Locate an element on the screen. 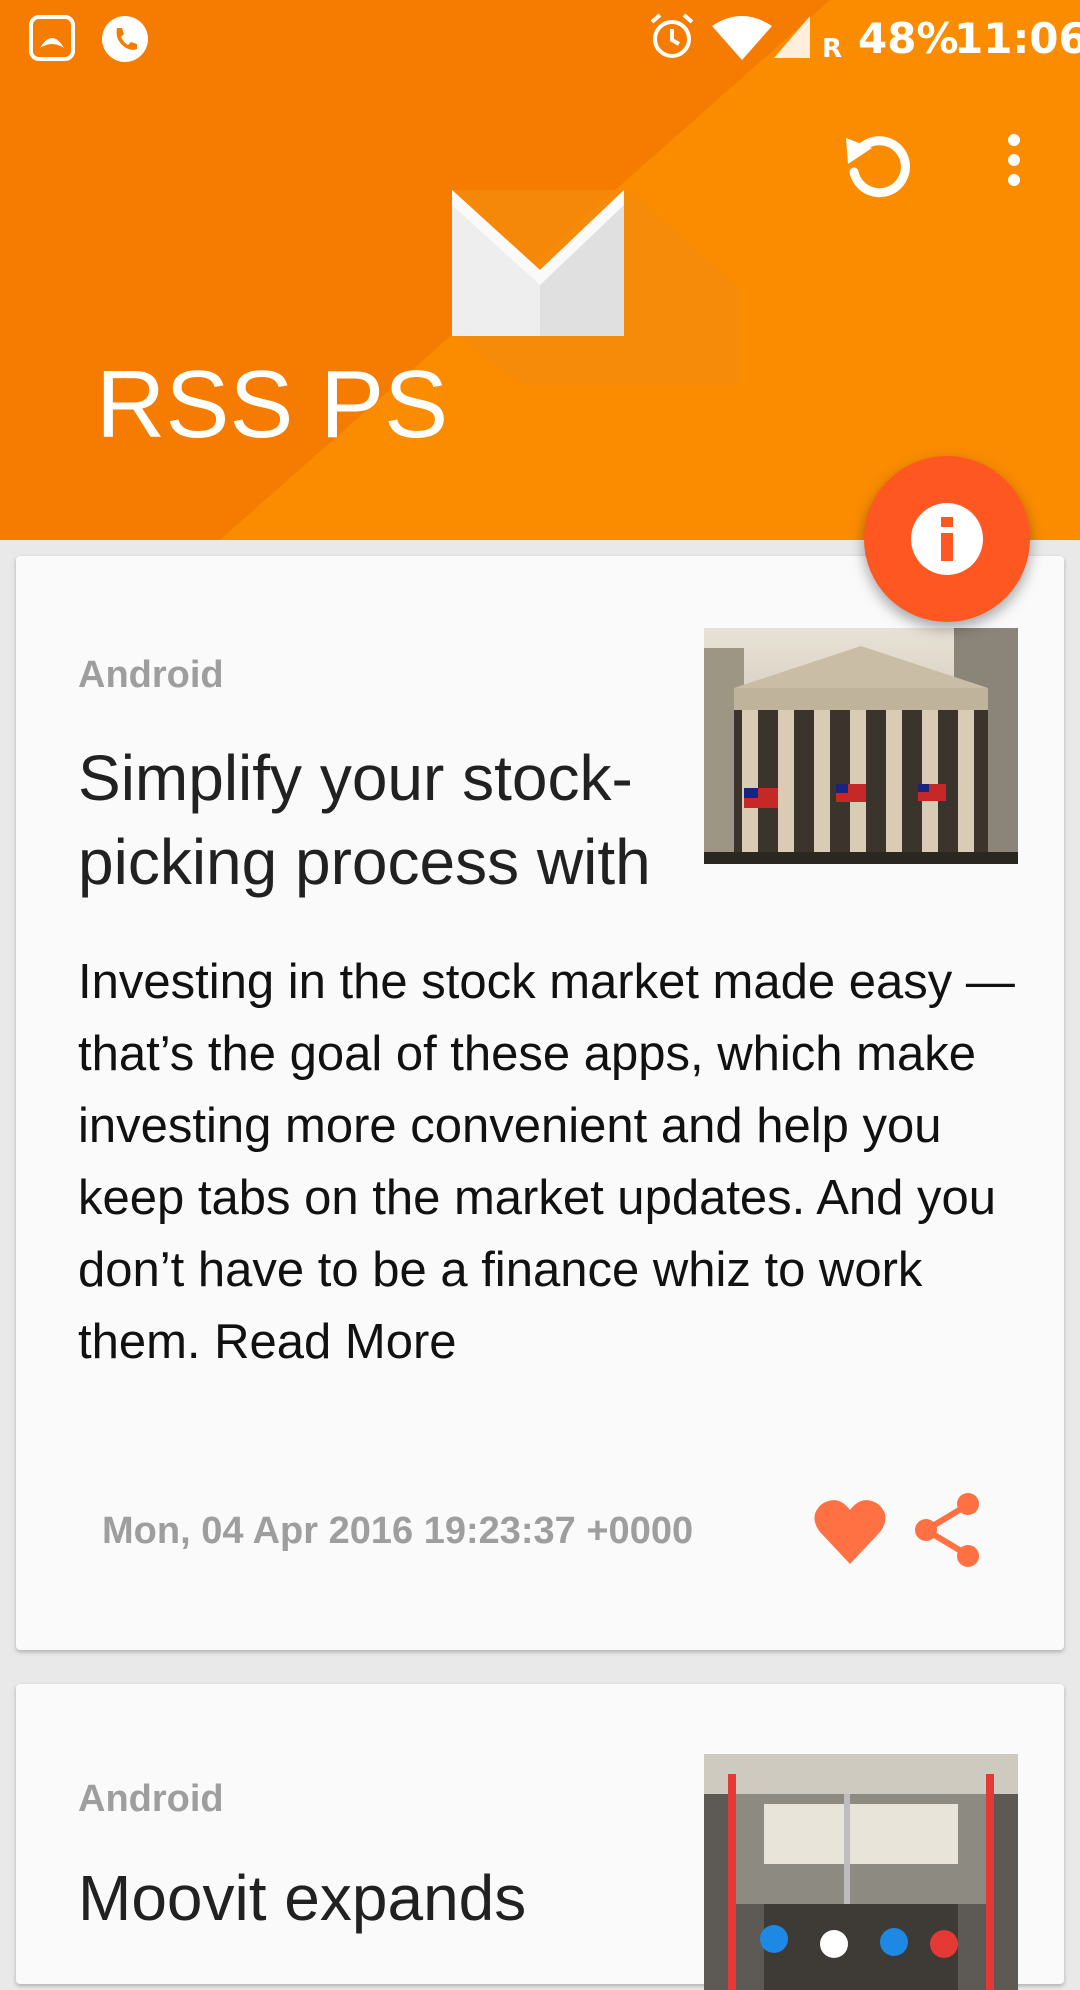 This screenshot has height=1990, width=1080. article-title: Moovit expands is located at coordinates (378, 1898).